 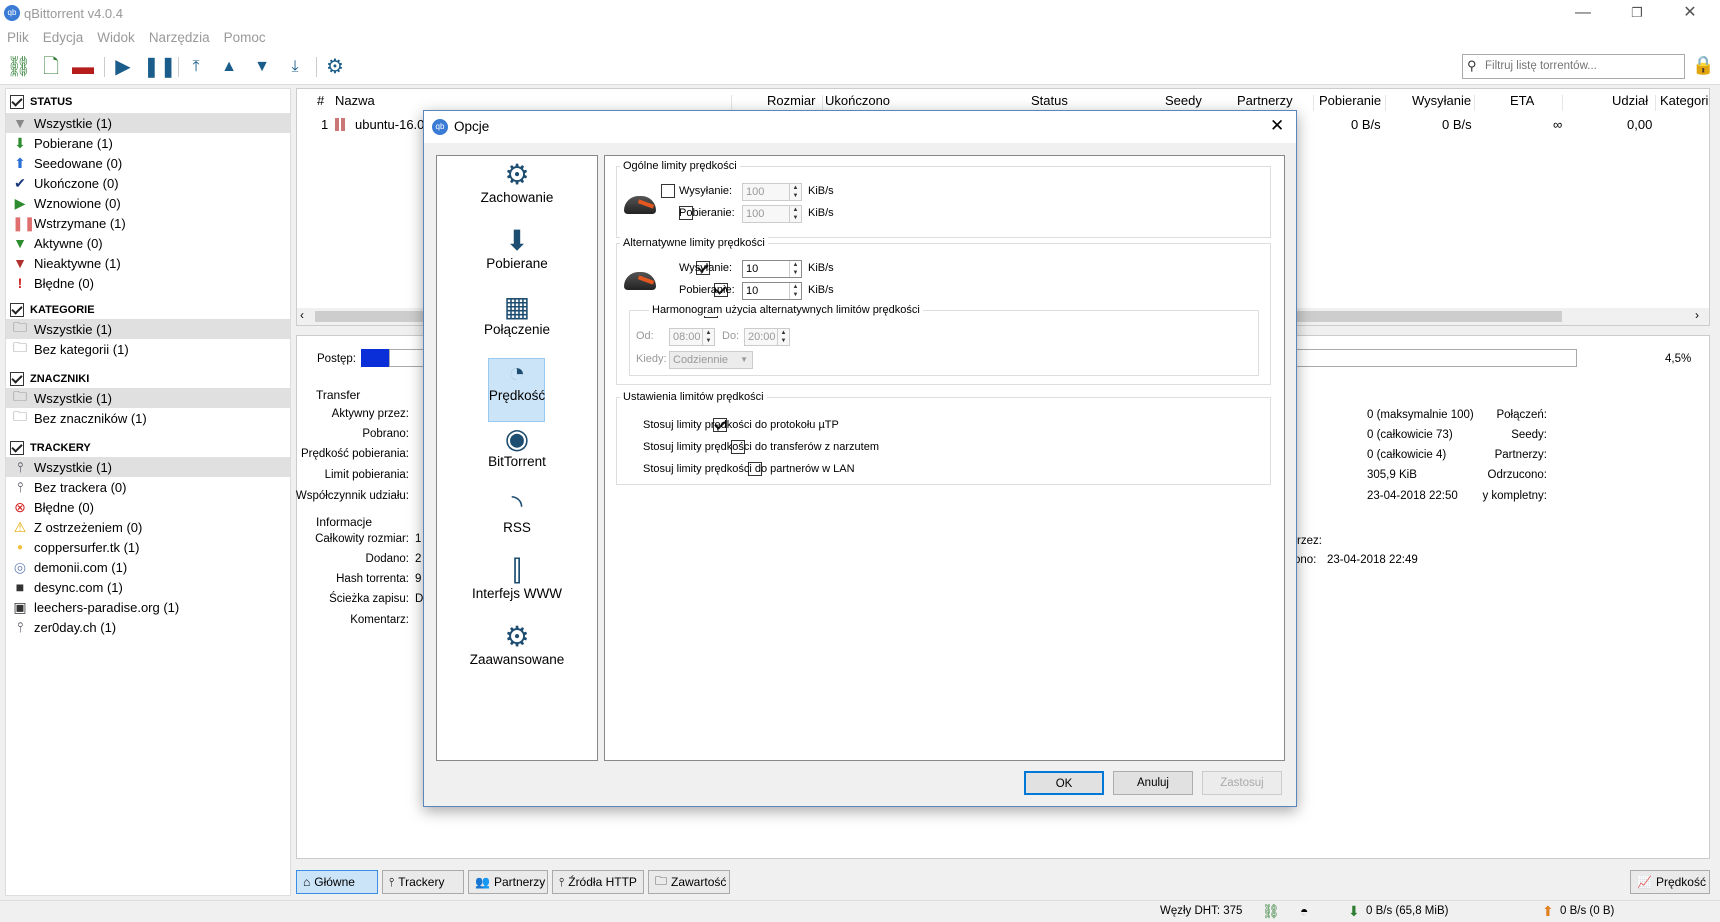 I want to click on add-torrent-file-icon: 🗋, so click(x=51, y=67).